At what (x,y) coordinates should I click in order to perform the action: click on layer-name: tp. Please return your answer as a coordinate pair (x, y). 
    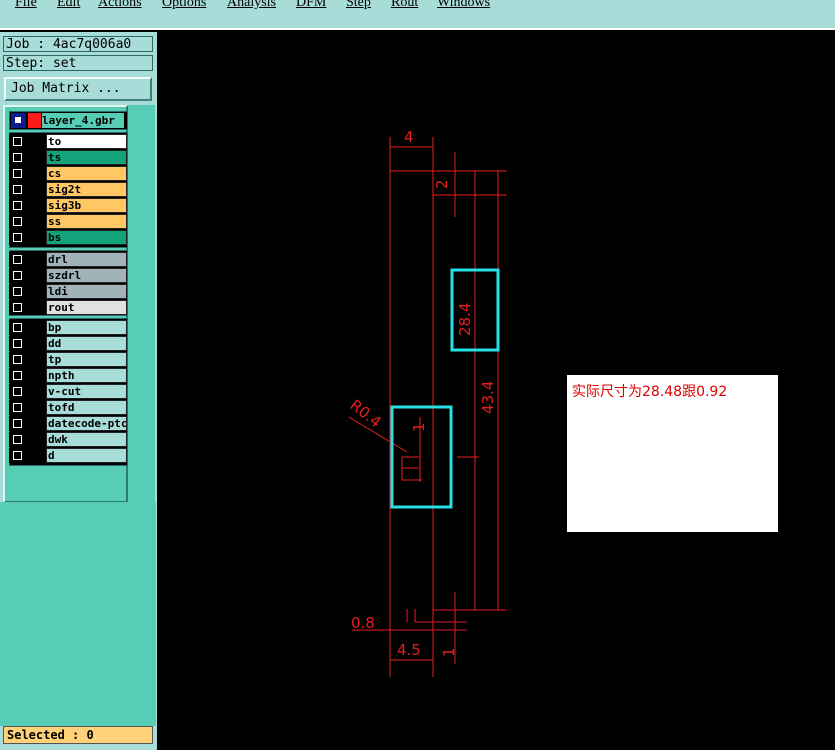
    Looking at the image, I should click on (86, 359).